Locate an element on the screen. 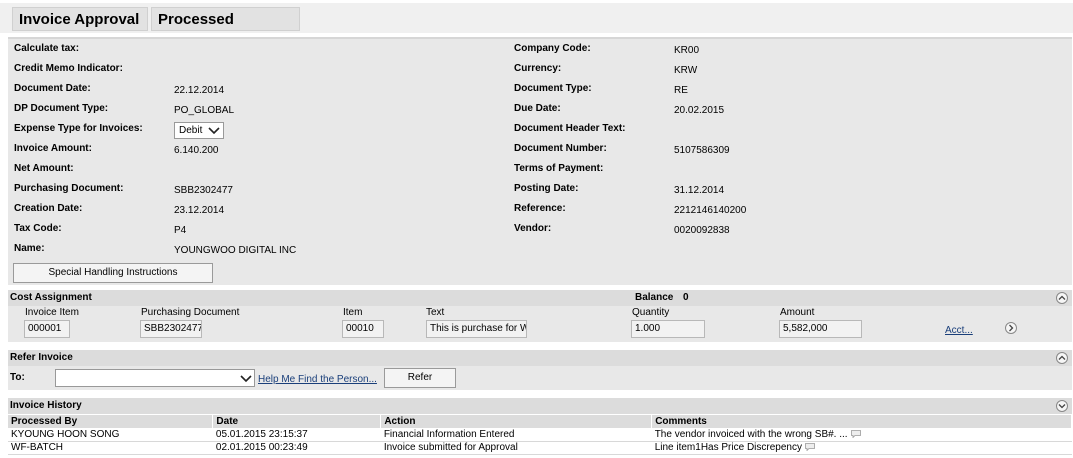 This screenshot has height=458, width=1073. col-quantity: Quantity is located at coordinates (651, 312).